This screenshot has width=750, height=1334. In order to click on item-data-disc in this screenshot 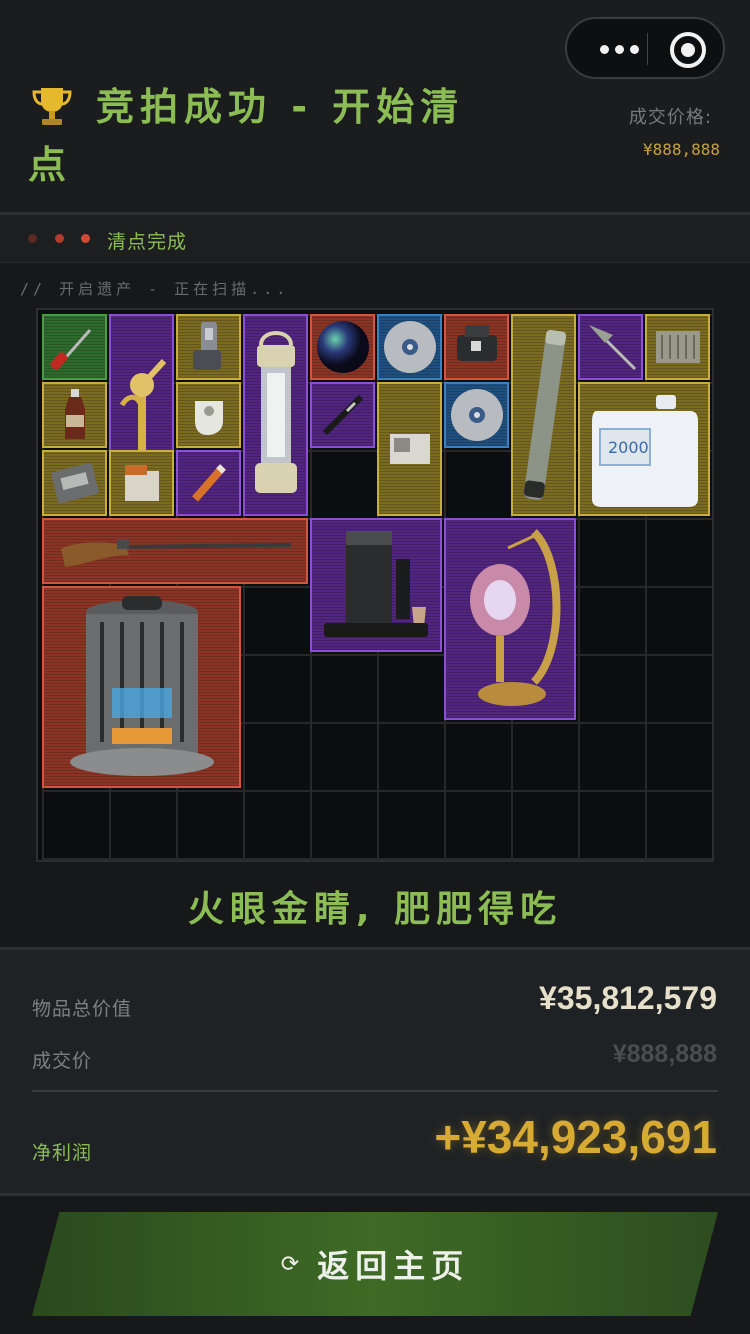, I will do `click(409, 347)`.